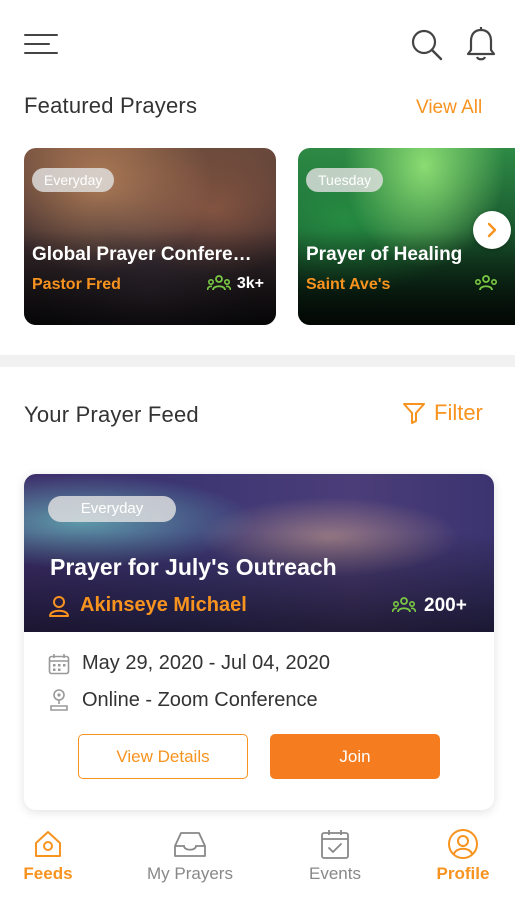  I want to click on nav-item-events: Events, so click(335, 856).